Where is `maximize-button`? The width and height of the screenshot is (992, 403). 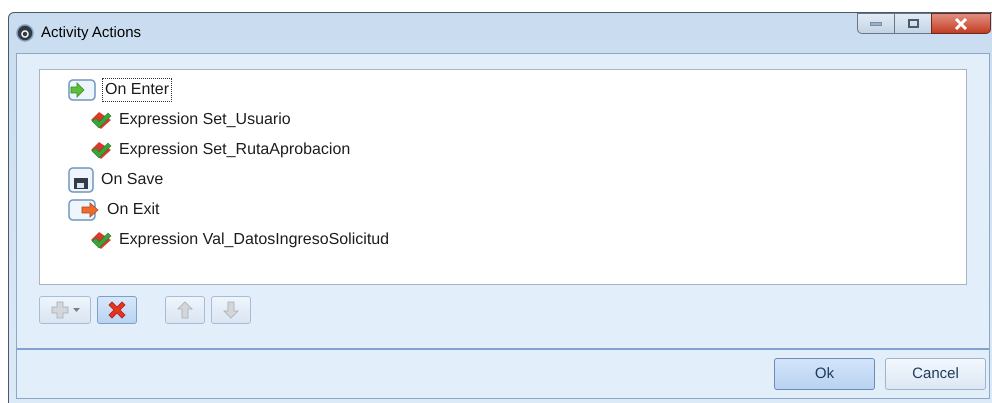
maximize-button is located at coordinates (913, 23).